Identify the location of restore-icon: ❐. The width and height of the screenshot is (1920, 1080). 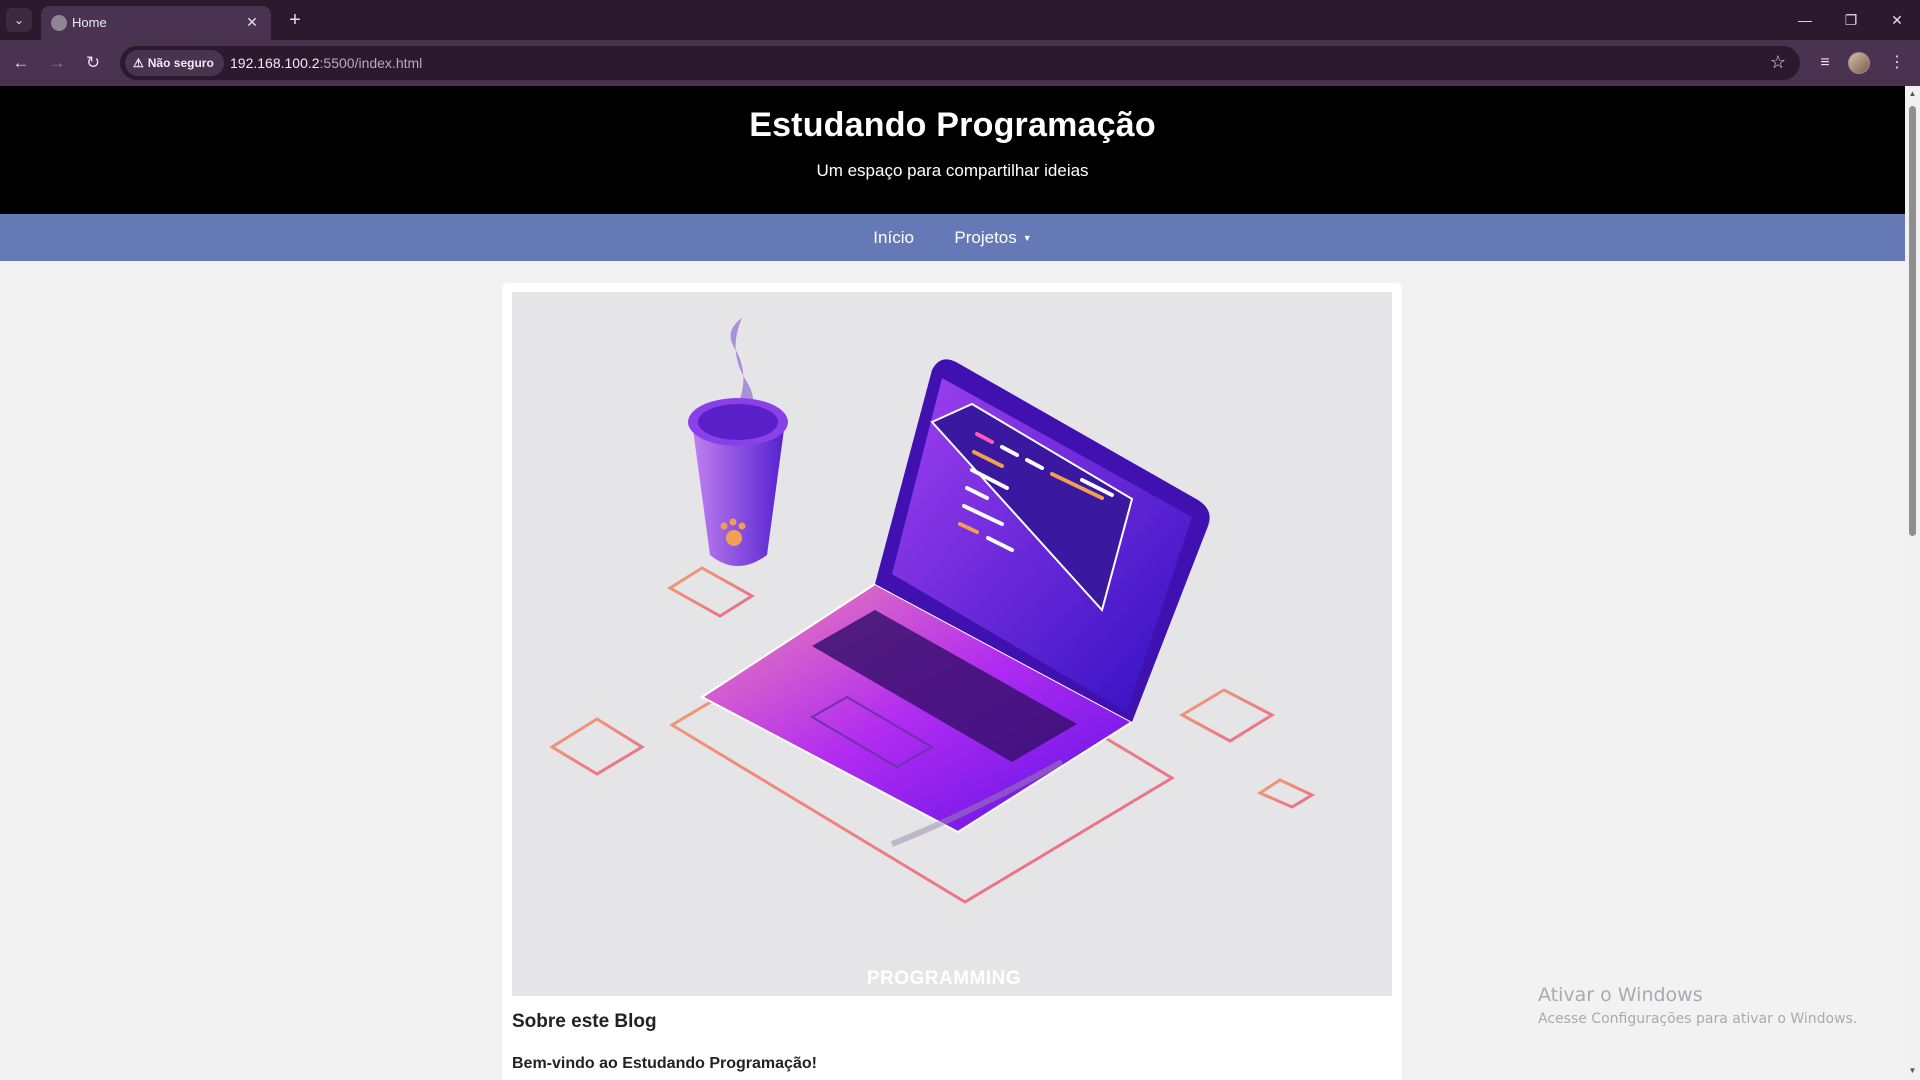
(1851, 20).